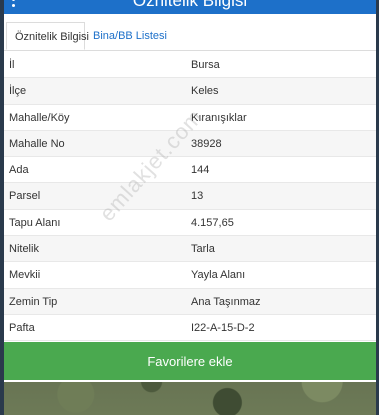  Describe the element at coordinates (190, 144) in the screenshot. I see `table-row: Mahalle No 38928` at that location.